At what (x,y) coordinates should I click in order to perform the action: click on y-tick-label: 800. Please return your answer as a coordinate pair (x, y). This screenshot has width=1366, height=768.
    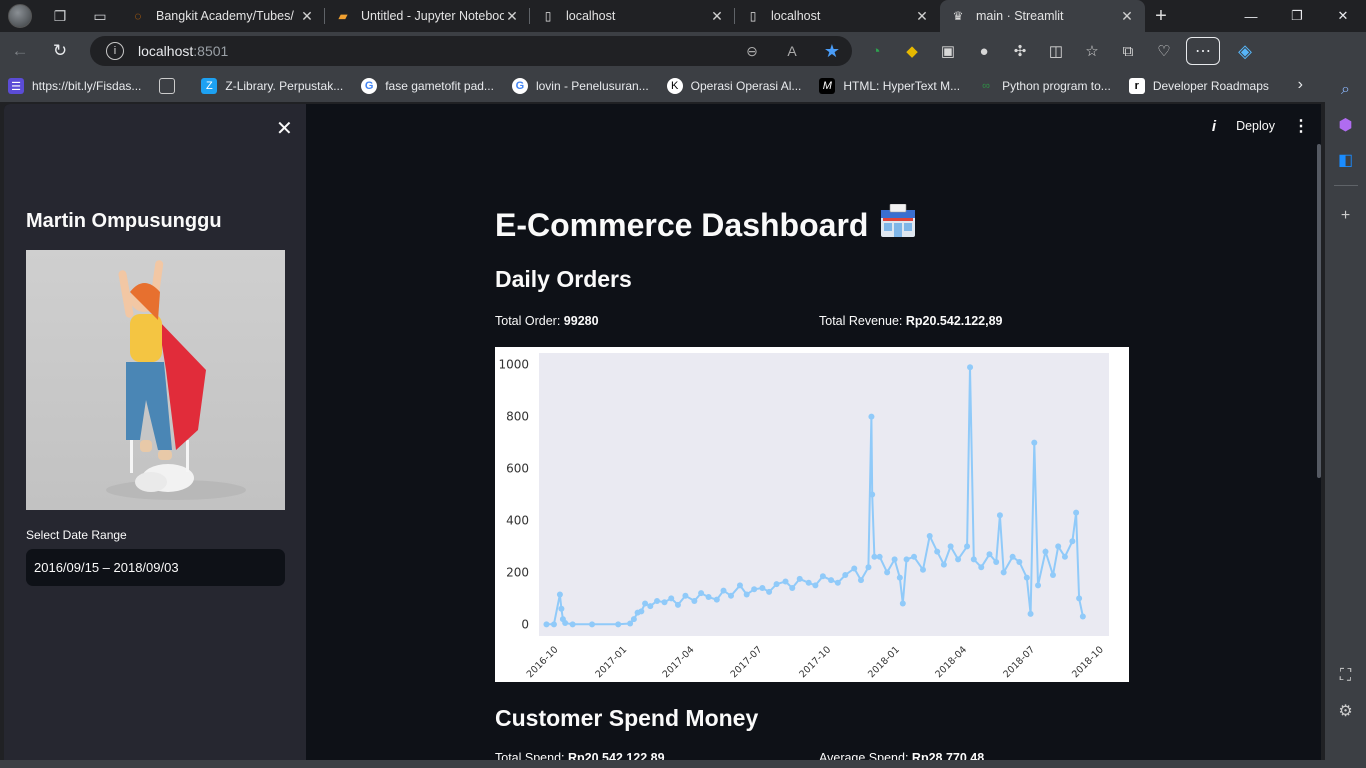
    Looking at the image, I should click on (517, 417).